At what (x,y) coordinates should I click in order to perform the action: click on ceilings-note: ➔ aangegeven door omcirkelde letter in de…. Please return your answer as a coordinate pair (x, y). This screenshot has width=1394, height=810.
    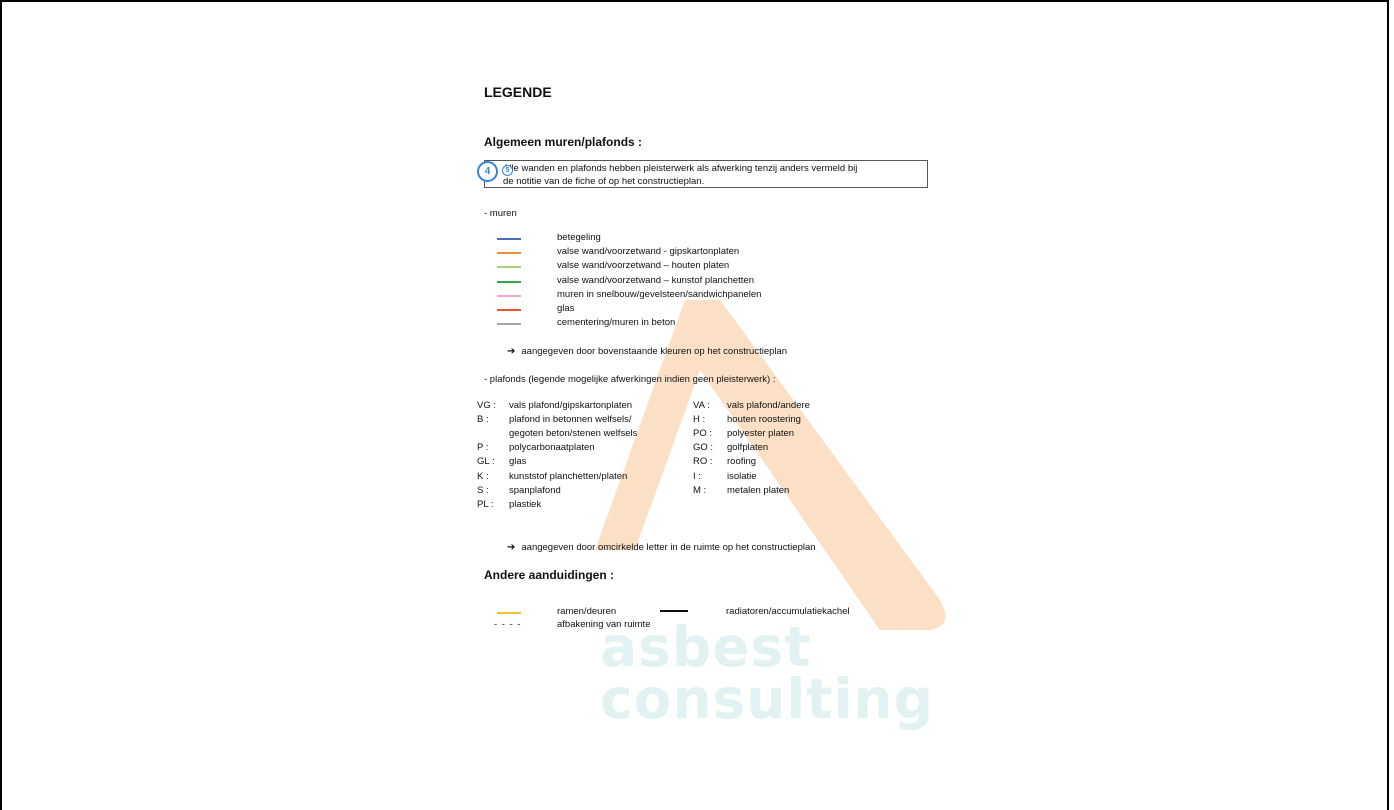
    Looking at the image, I should click on (661, 547).